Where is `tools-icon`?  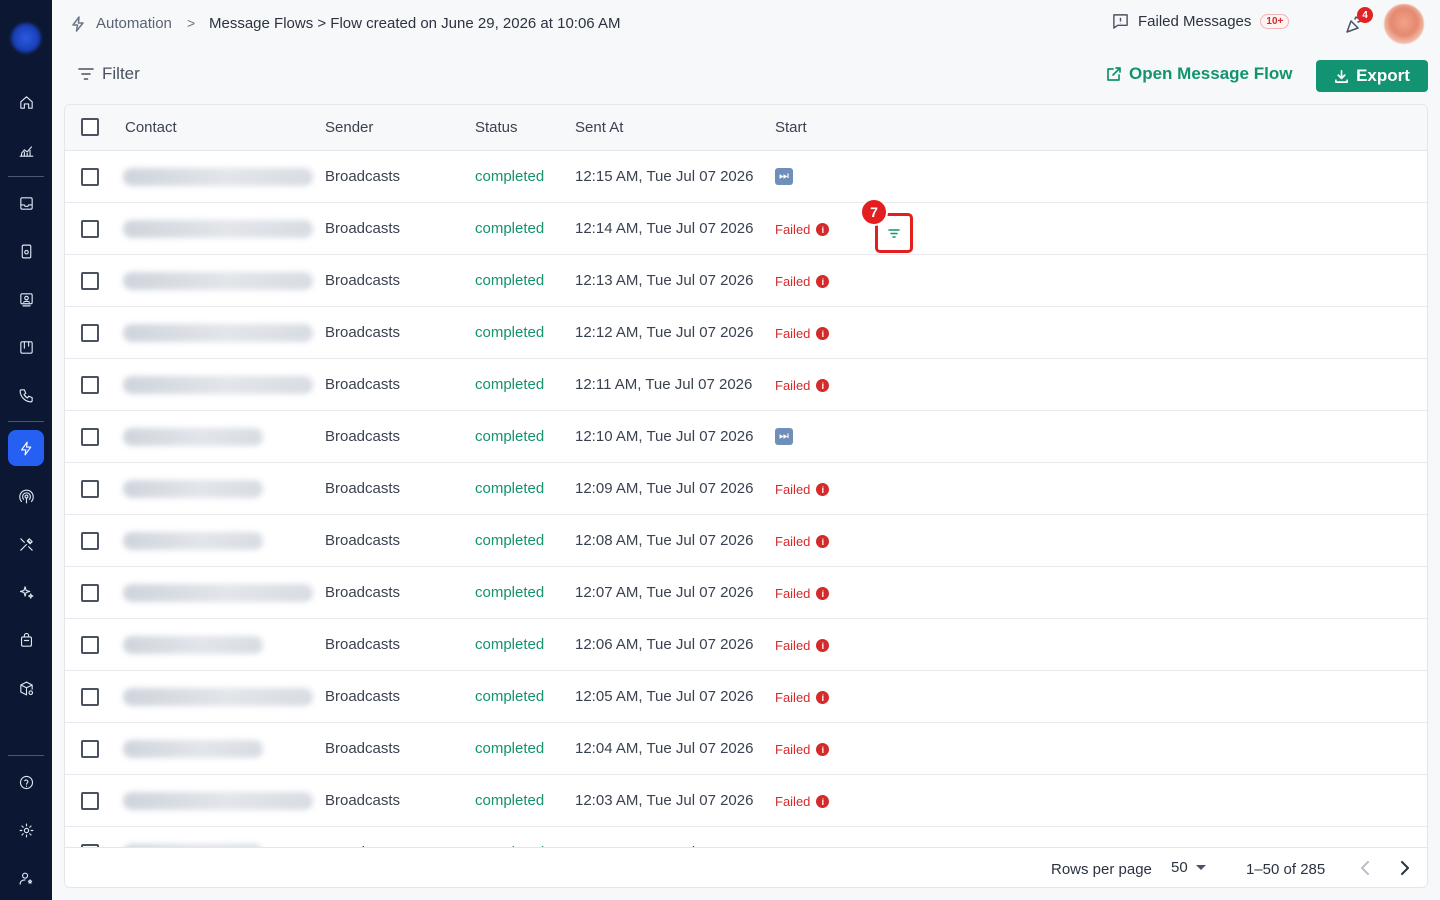 tools-icon is located at coordinates (26, 544).